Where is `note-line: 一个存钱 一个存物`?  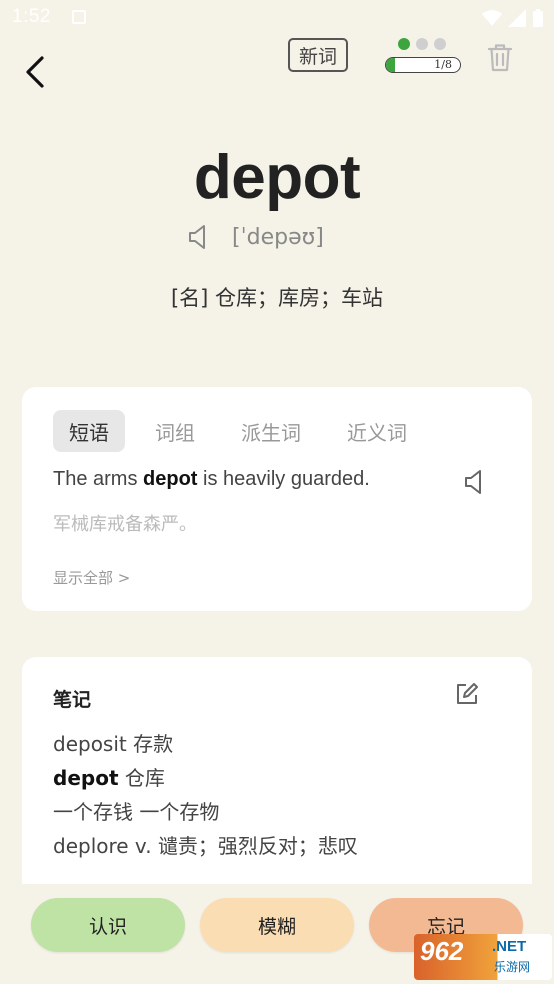 note-line: 一个存钱 一个存物 is located at coordinates (136, 812).